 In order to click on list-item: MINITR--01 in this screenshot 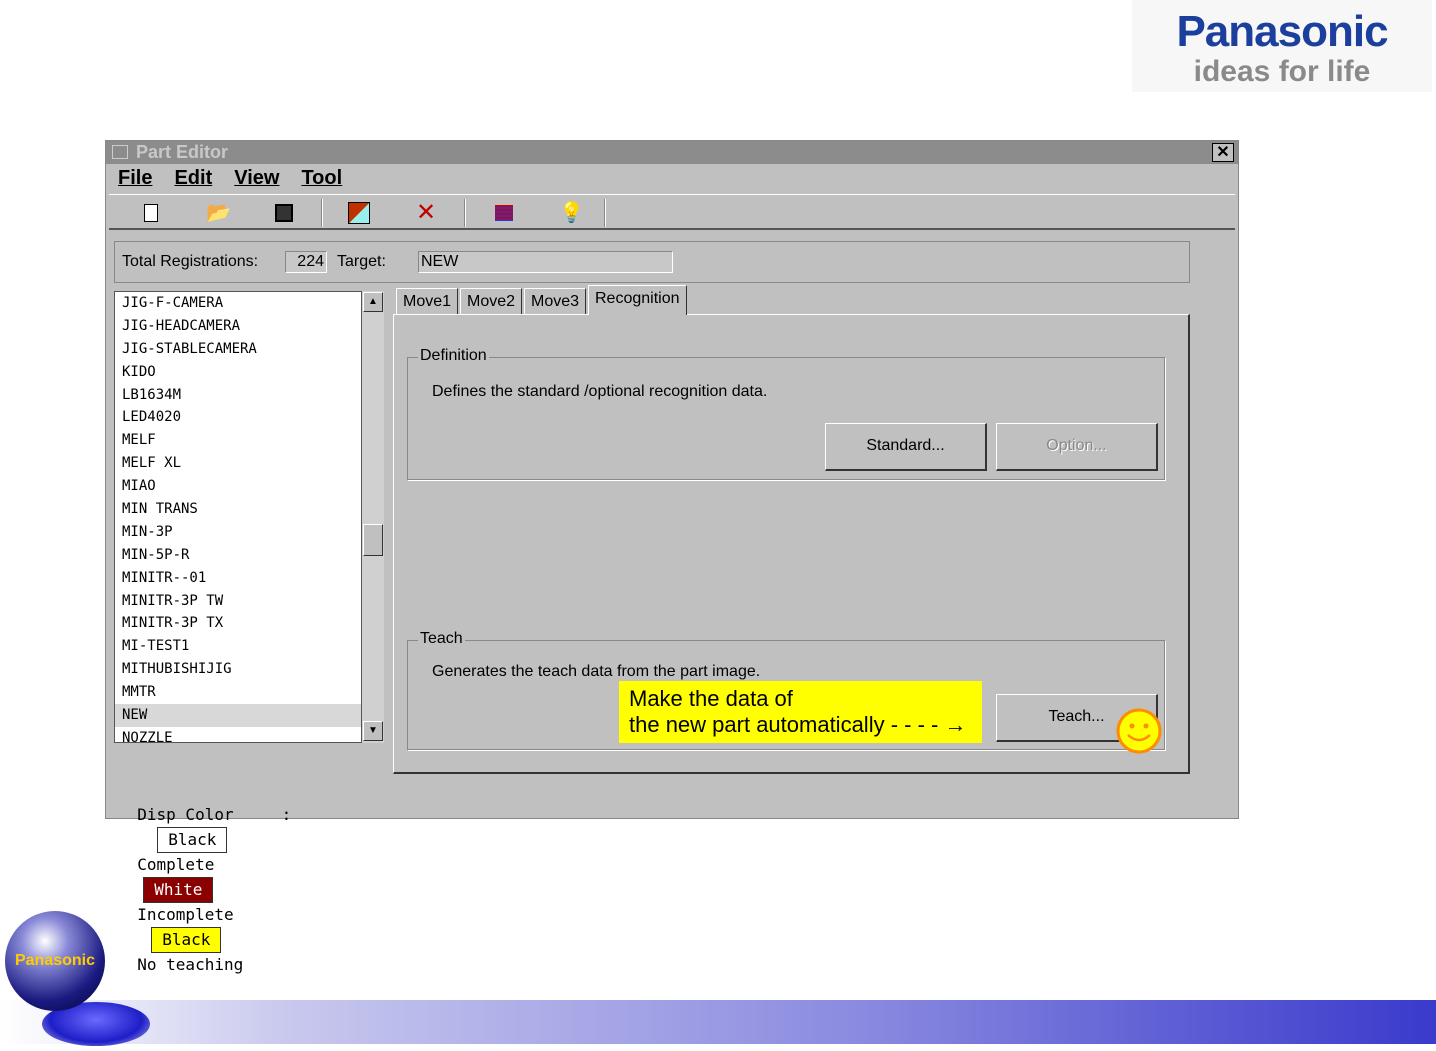, I will do `click(238, 578)`.